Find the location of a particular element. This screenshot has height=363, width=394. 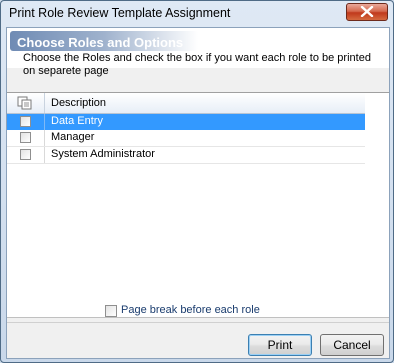

title-bar: Print Role Review Template Assignment is located at coordinates (197, 13).